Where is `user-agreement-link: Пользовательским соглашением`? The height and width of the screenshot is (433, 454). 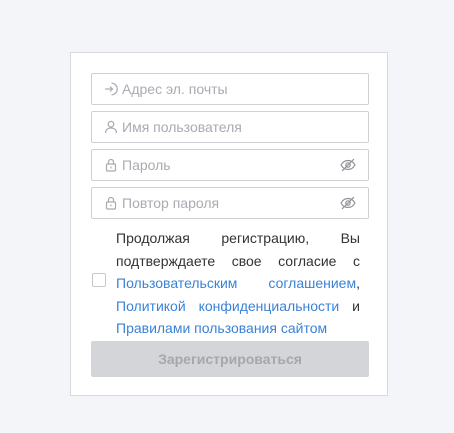
user-agreement-link: Пользовательским соглашением is located at coordinates (236, 283).